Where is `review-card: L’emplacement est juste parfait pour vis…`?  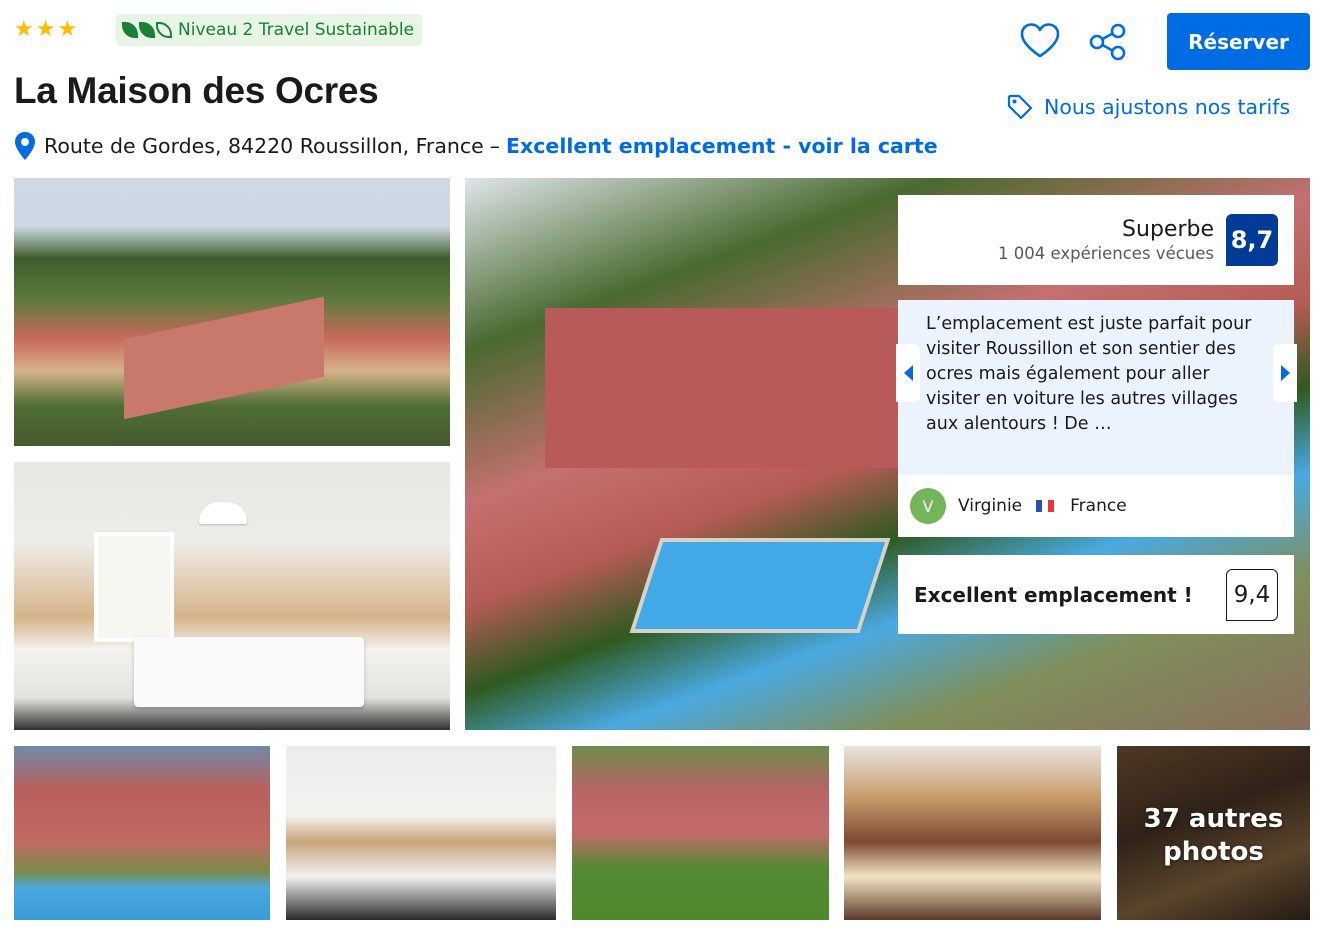 review-card: L’emplacement est juste parfait pour vis… is located at coordinates (1096, 418).